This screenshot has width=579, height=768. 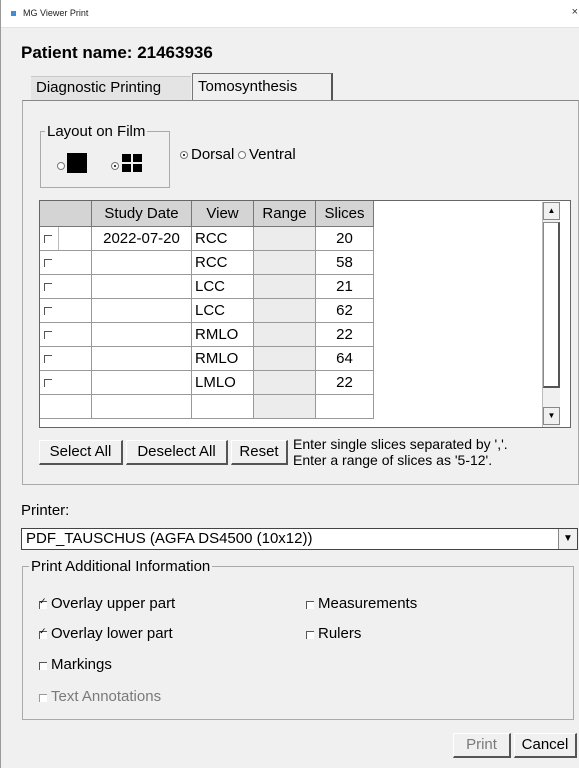 I want to click on layout-on-film-legend: Layout on Film, so click(x=96, y=131).